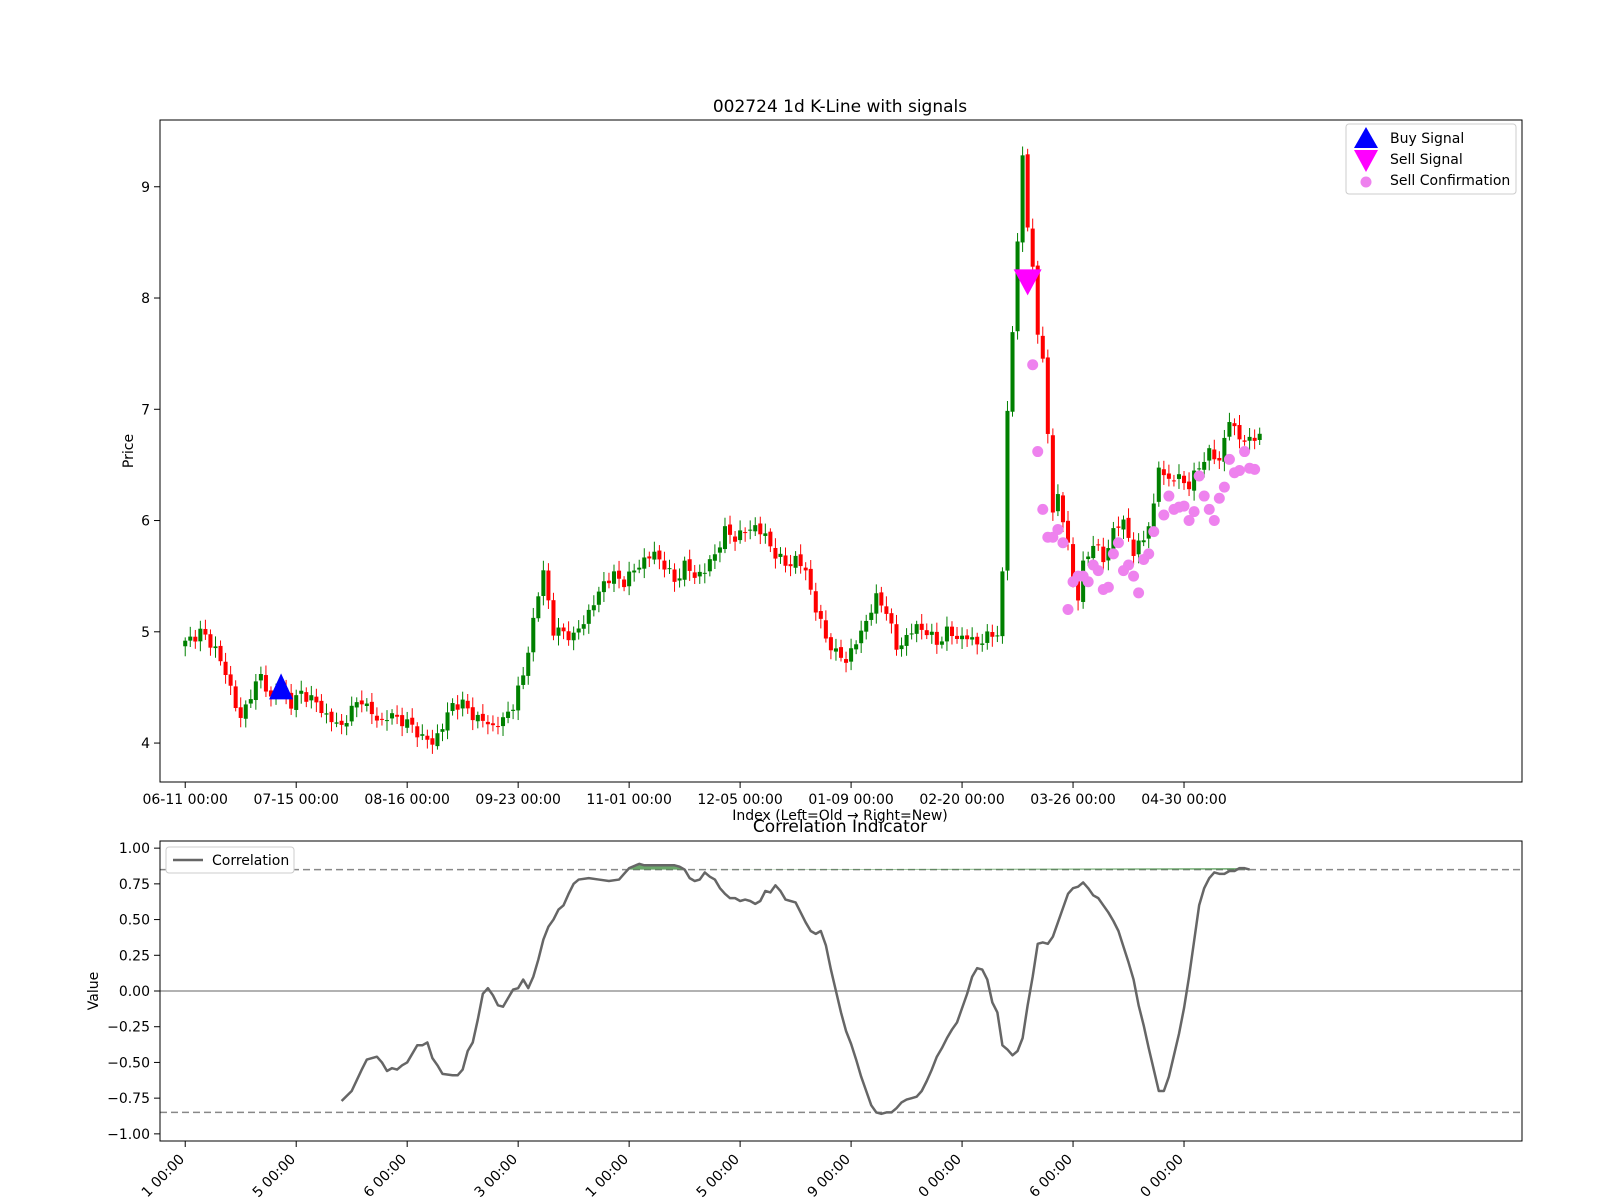 Image resolution: width=1600 pixels, height=1200 pixels. What do you see at coordinates (145, 744) in the screenshot?
I see `kline-ytick-label: 4` at bounding box center [145, 744].